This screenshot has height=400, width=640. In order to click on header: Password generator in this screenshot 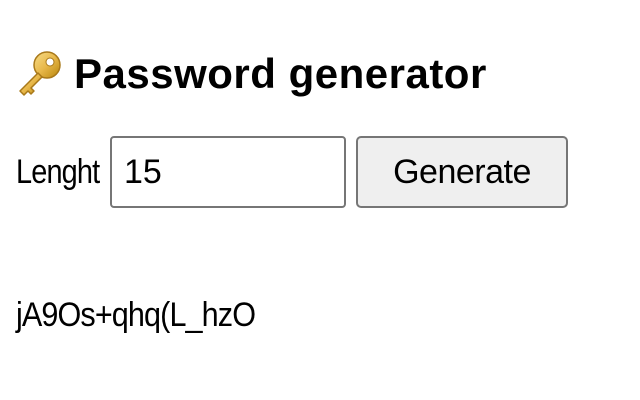, I will do `click(250, 74)`.